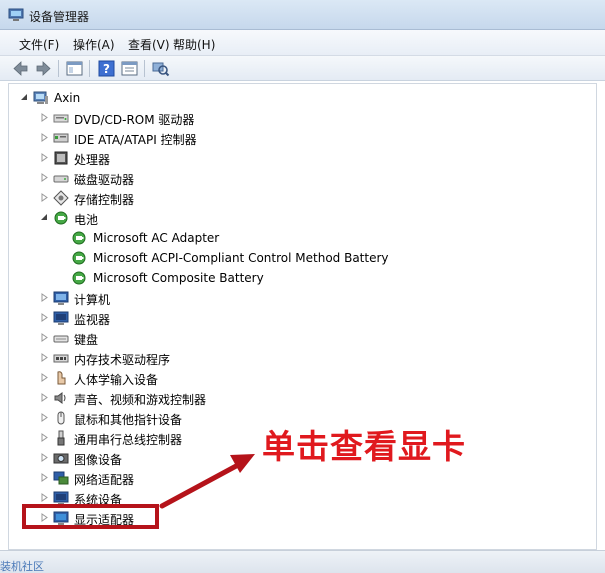  What do you see at coordinates (104, 200) in the screenshot?
I see `category-label: 存储控制器` at bounding box center [104, 200].